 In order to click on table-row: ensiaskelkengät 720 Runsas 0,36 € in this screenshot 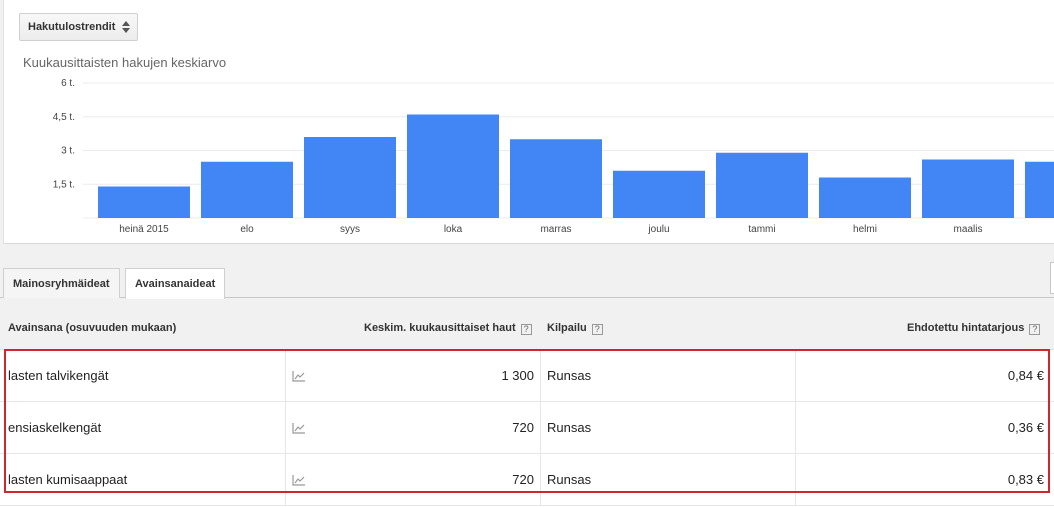, I will do `click(527, 428)`.